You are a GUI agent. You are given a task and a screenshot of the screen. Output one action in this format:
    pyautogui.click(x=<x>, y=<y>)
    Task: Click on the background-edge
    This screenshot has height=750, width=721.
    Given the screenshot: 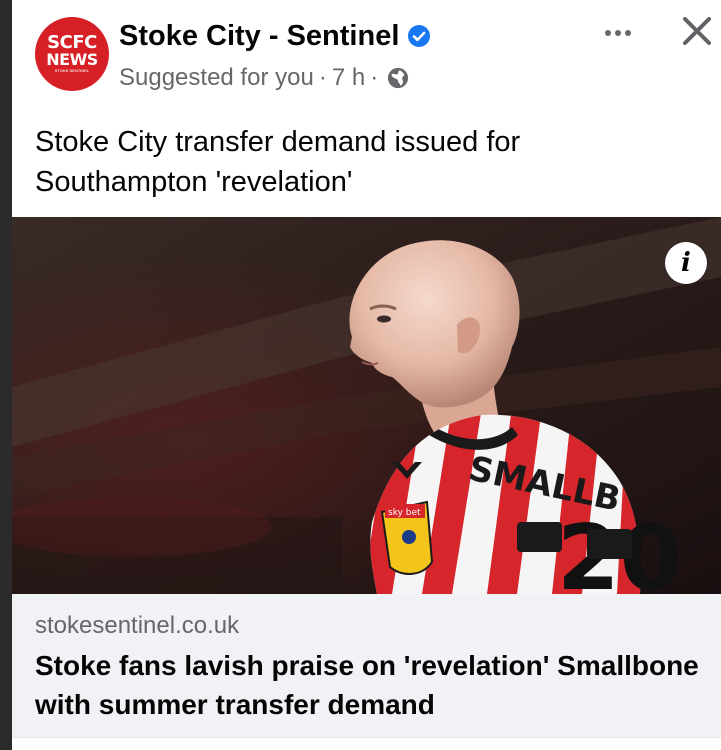 What is the action you would take?
    pyautogui.click(x=6, y=375)
    